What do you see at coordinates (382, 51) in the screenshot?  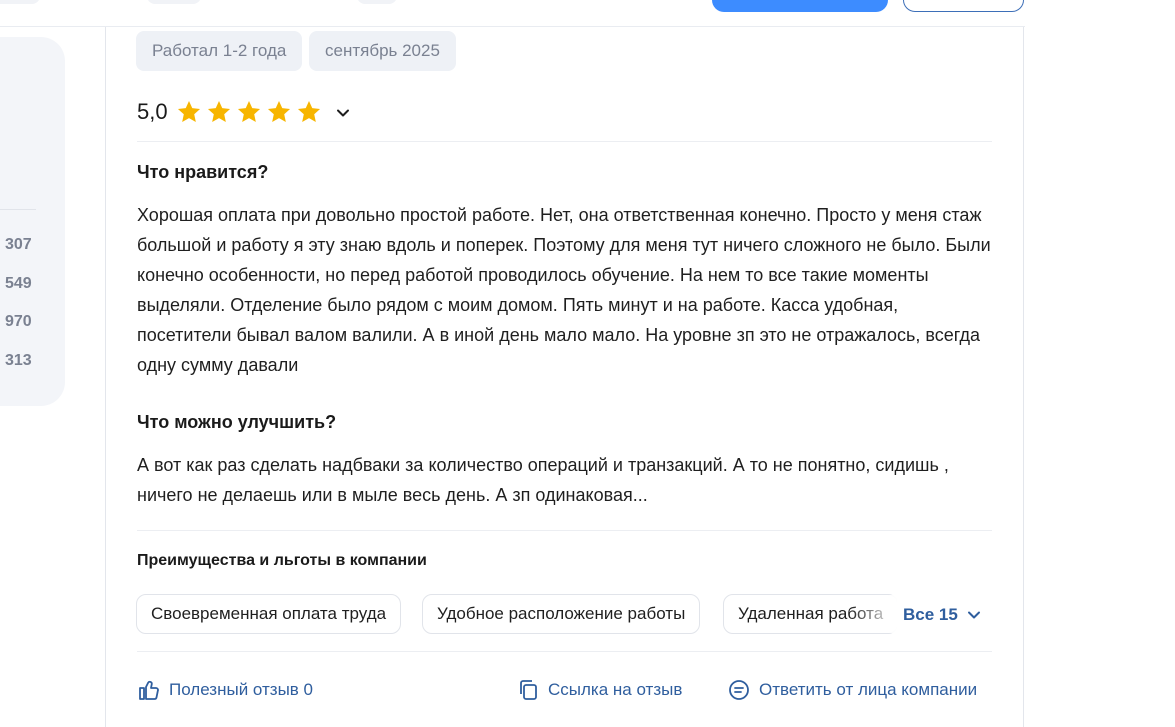 I see `date-tag: сентябрь 2025` at bounding box center [382, 51].